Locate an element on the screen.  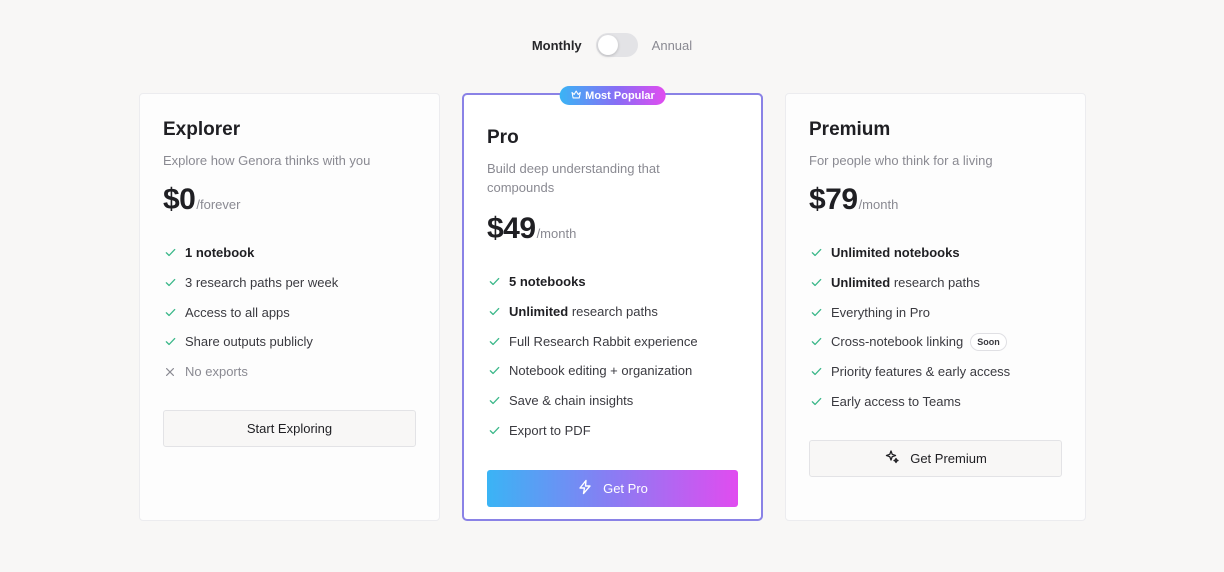
feature-item: Access to all apps is located at coordinates (289, 312).